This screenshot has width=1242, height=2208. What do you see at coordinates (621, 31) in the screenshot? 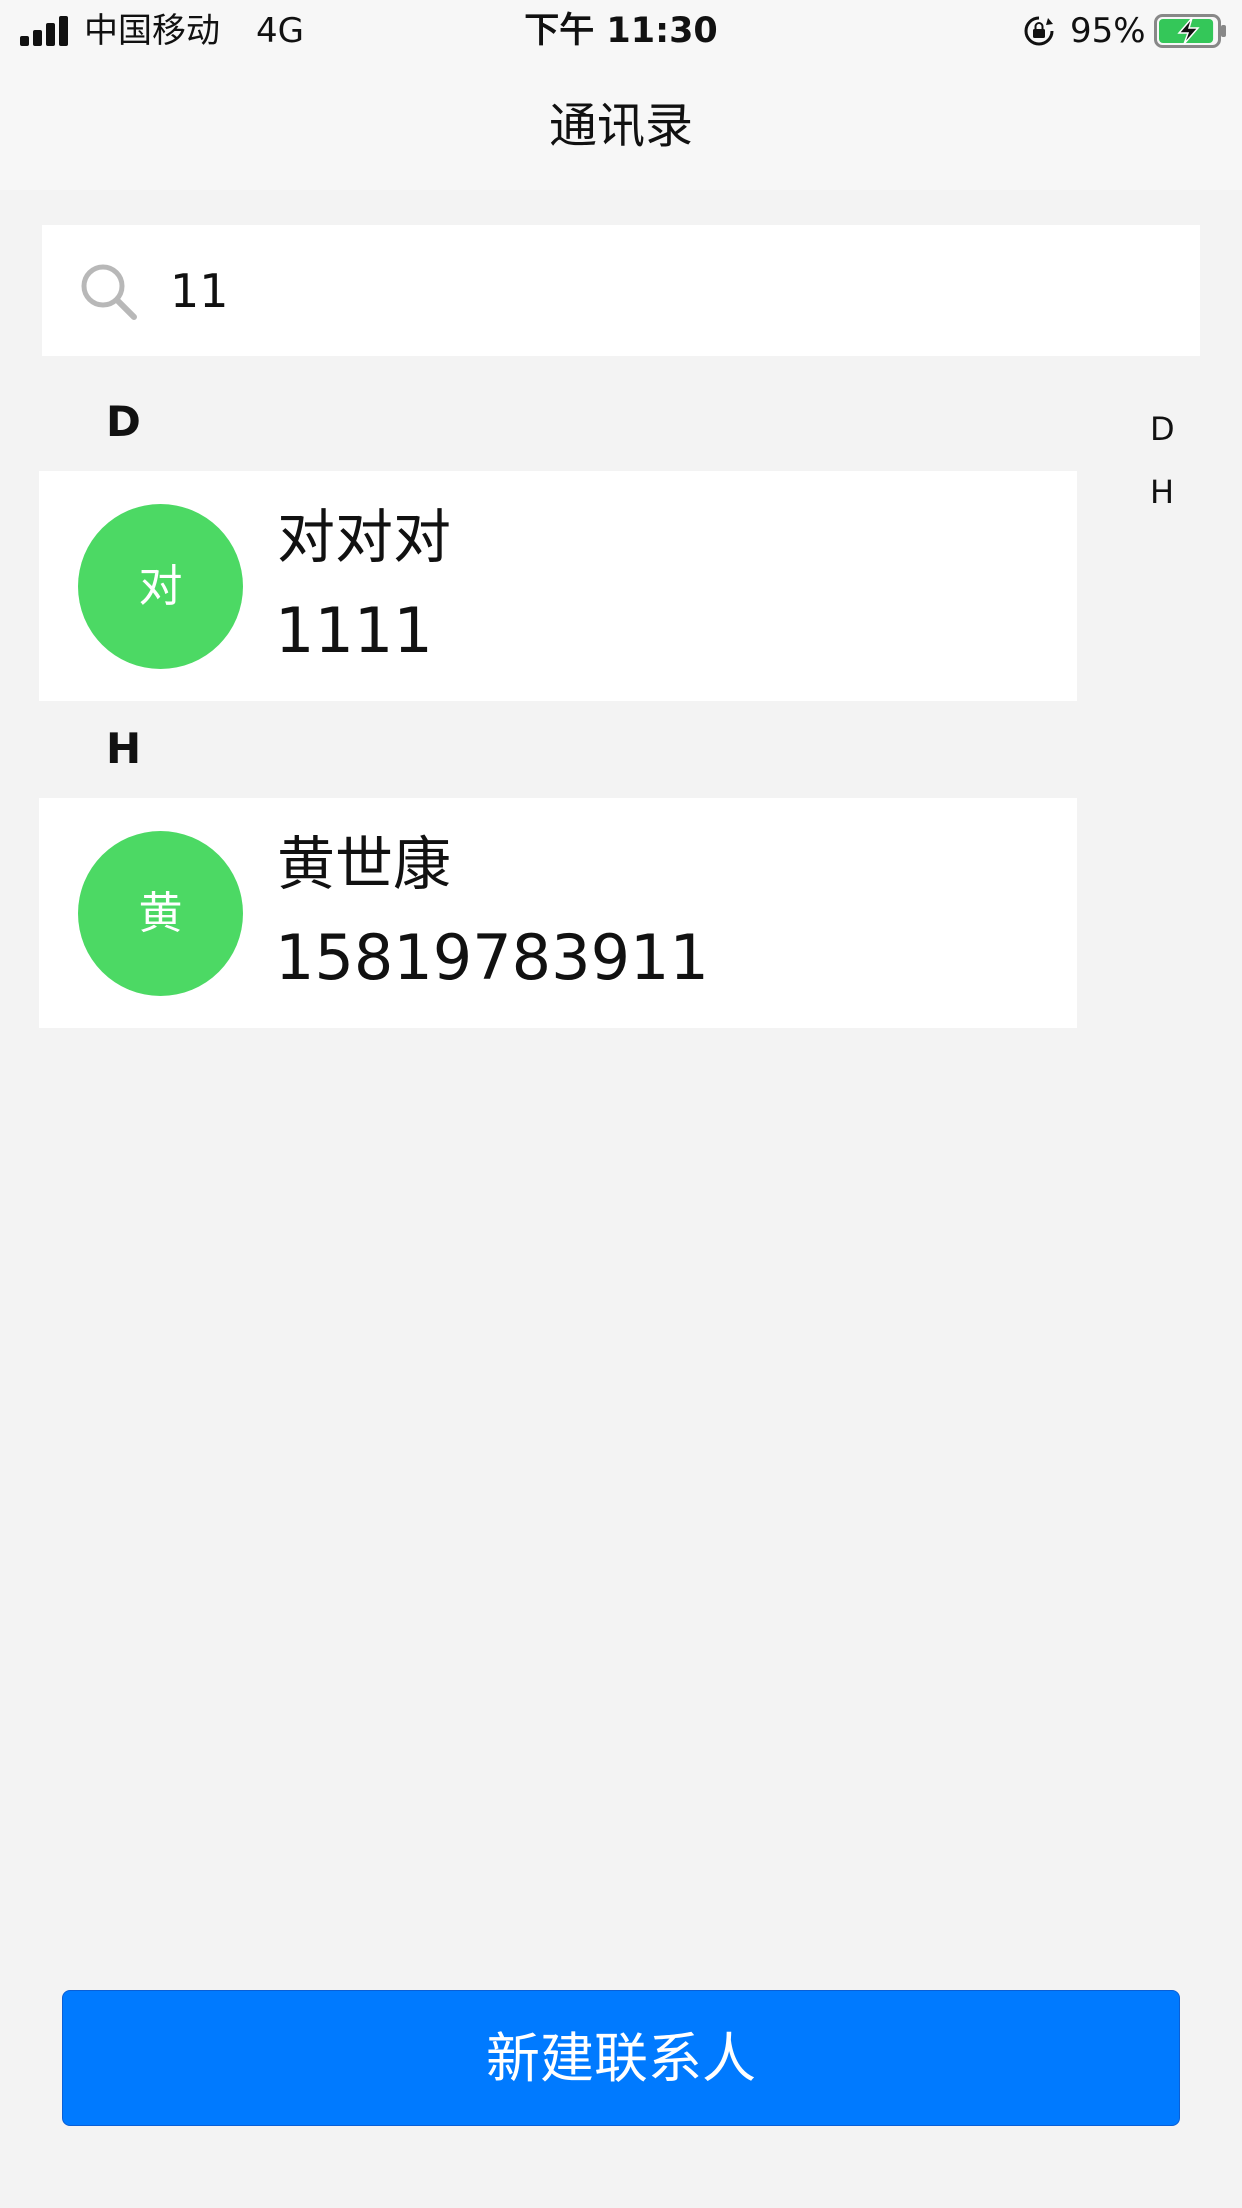
I see `status-bar: 中国移动 4G 下午 11:30 95%` at bounding box center [621, 31].